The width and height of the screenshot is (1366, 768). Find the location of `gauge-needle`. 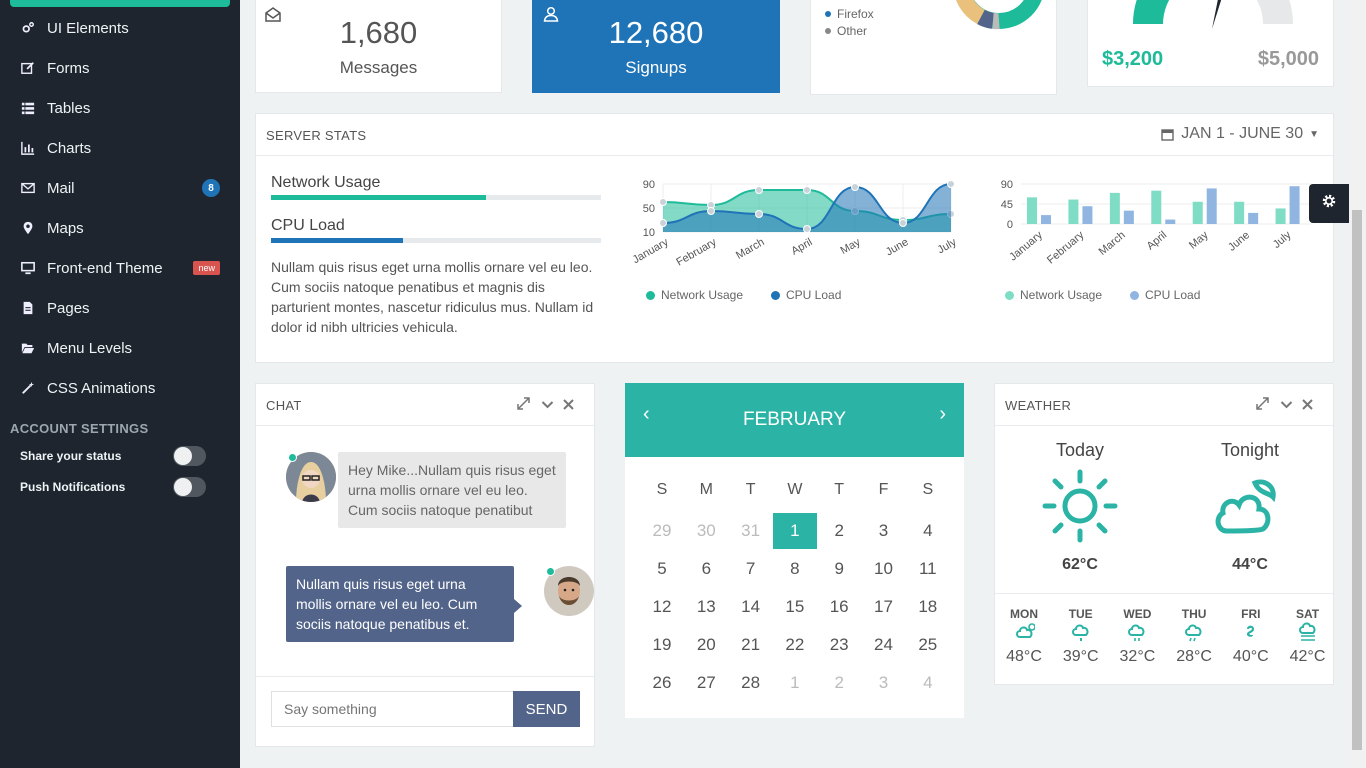

gauge-needle is located at coordinates (1217, 14).